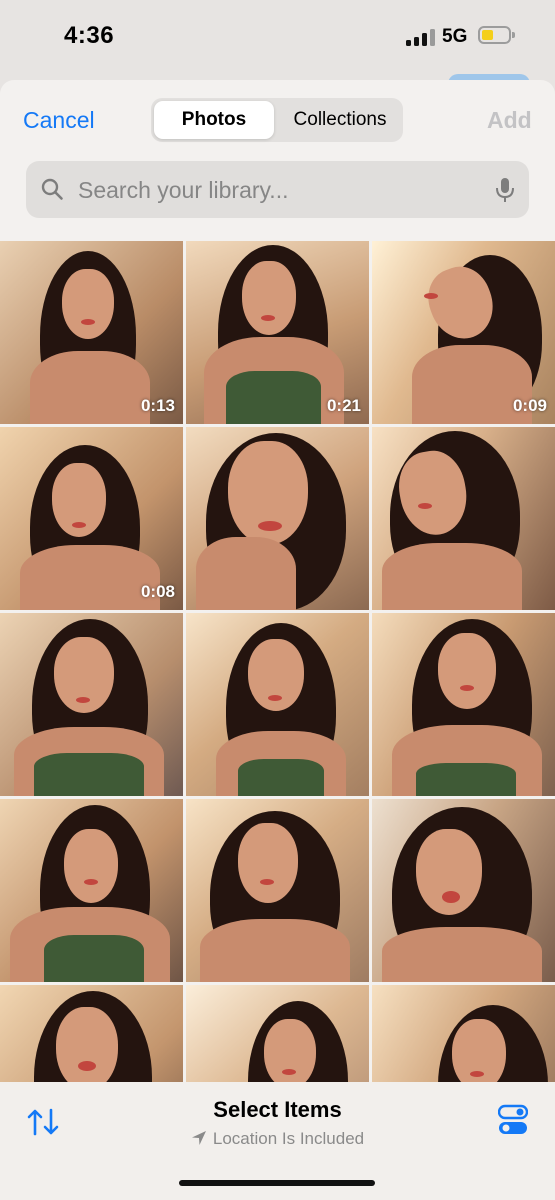  Describe the element at coordinates (91, 518) in the screenshot. I see `photo-thumbnail: 0:08` at that location.